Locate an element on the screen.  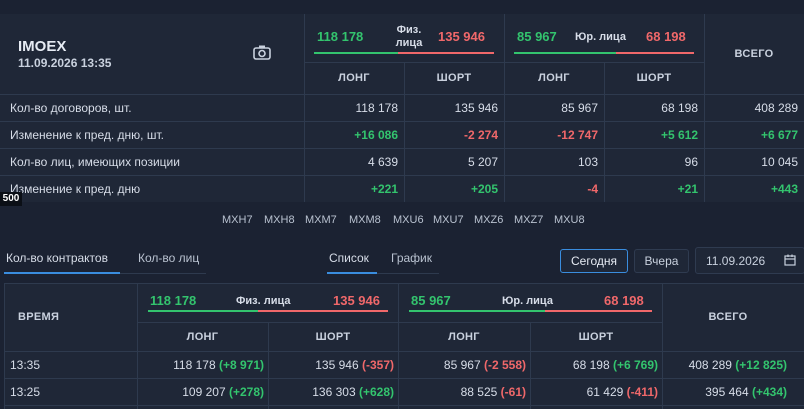
overlay-badge: 500 is located at coordinates (11, 199).